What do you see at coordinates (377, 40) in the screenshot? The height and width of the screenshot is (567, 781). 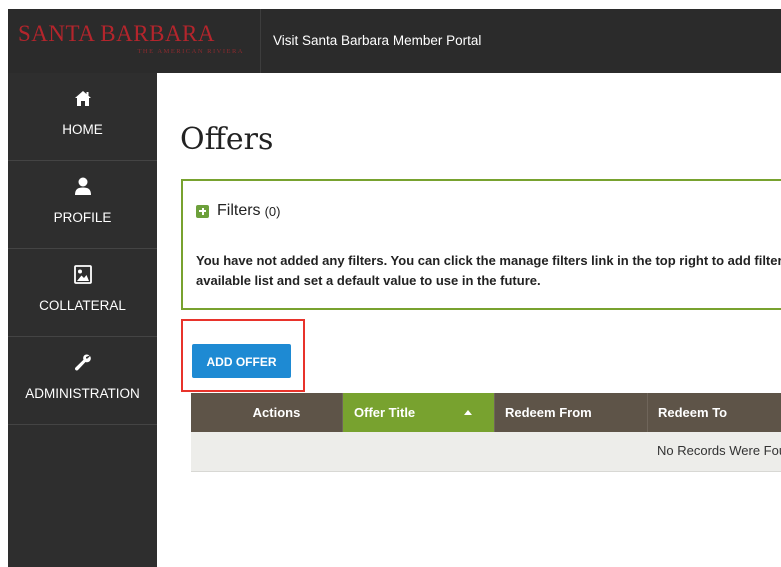 I see `portal-title: Visit Santa Barbara Member Portal` at bounding box center [377, 40].